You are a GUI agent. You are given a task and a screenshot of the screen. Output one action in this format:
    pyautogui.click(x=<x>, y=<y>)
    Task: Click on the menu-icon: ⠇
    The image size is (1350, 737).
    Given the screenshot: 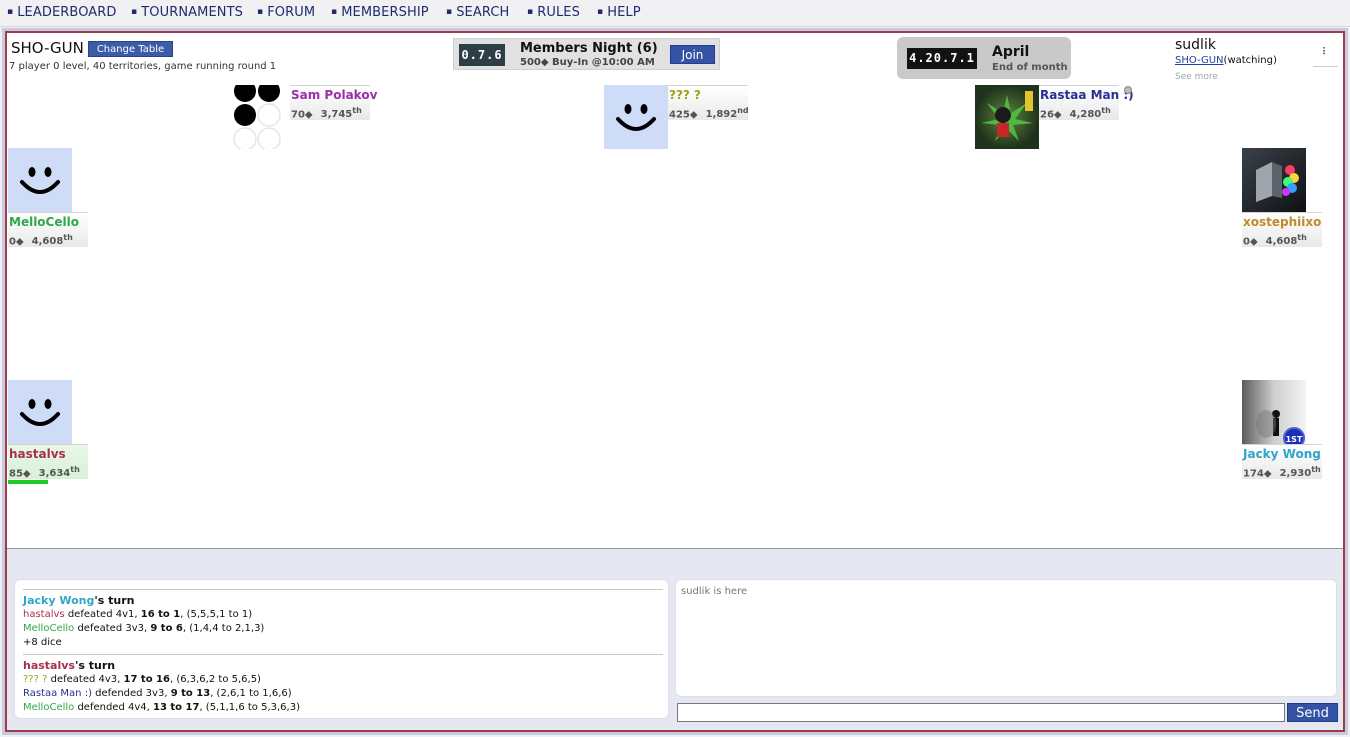 What is the action you would take?
    pyautogui.click(x=1325, y=57)
    